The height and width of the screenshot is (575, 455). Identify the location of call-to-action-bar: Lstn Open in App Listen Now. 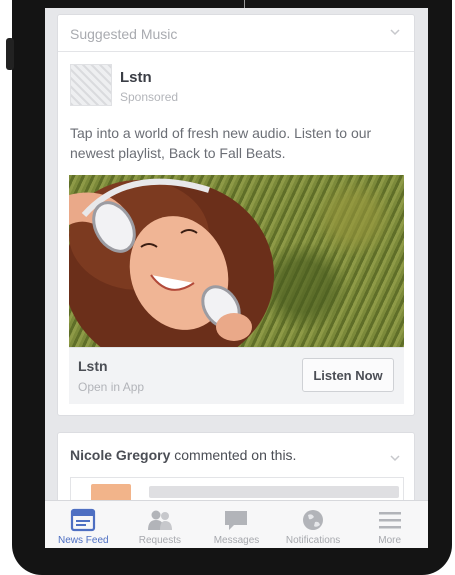
(236, 375).